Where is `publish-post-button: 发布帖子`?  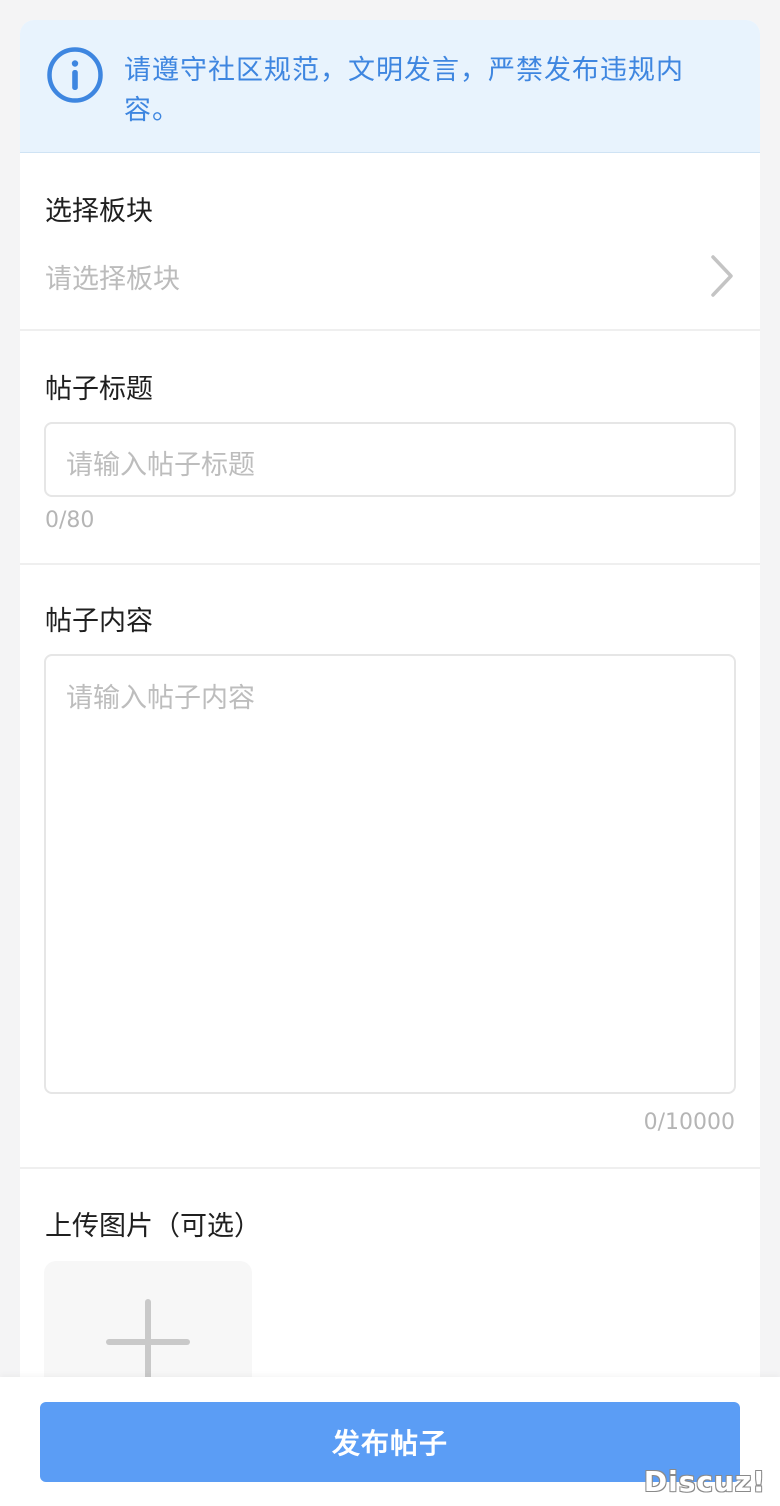 publish-post-button: 发布帖子 is located at coordinates (390, 1442).